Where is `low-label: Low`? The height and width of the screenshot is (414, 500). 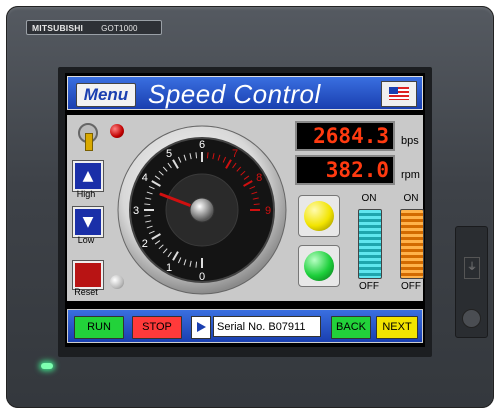 low-label: Low is located at coordinates (86, 240).